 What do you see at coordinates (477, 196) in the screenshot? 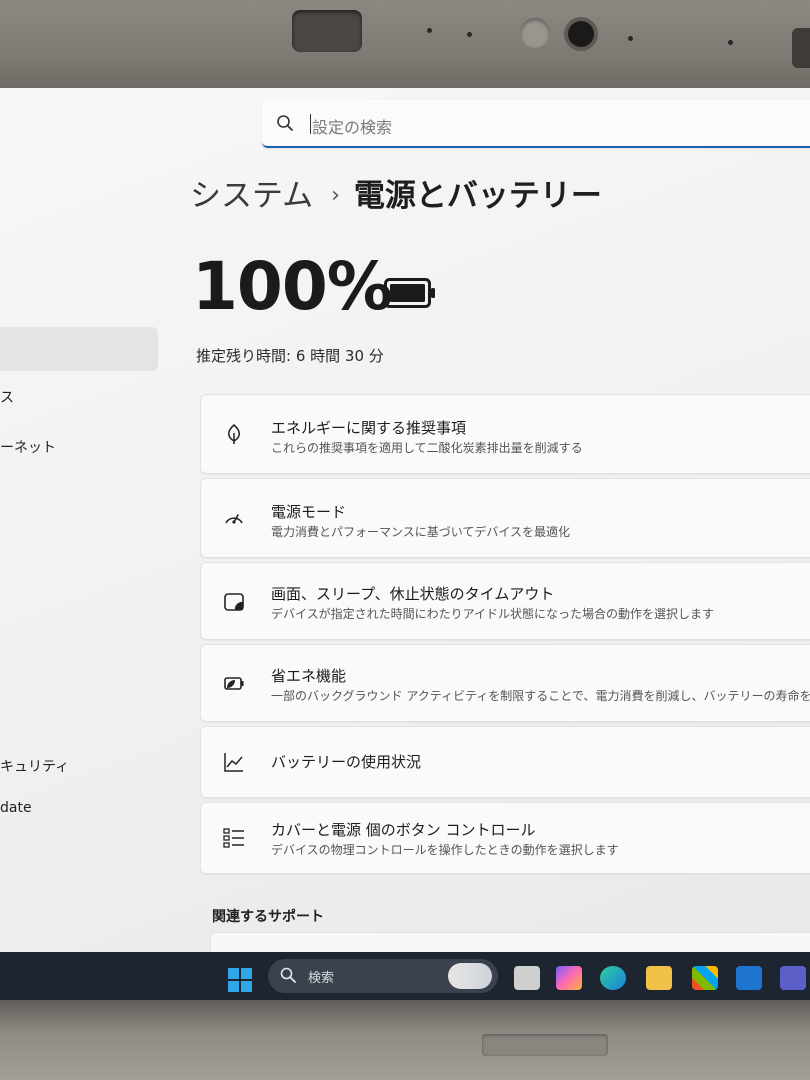
I see `page-title: 電源とバッテリー` at bounding box center [477, 196].